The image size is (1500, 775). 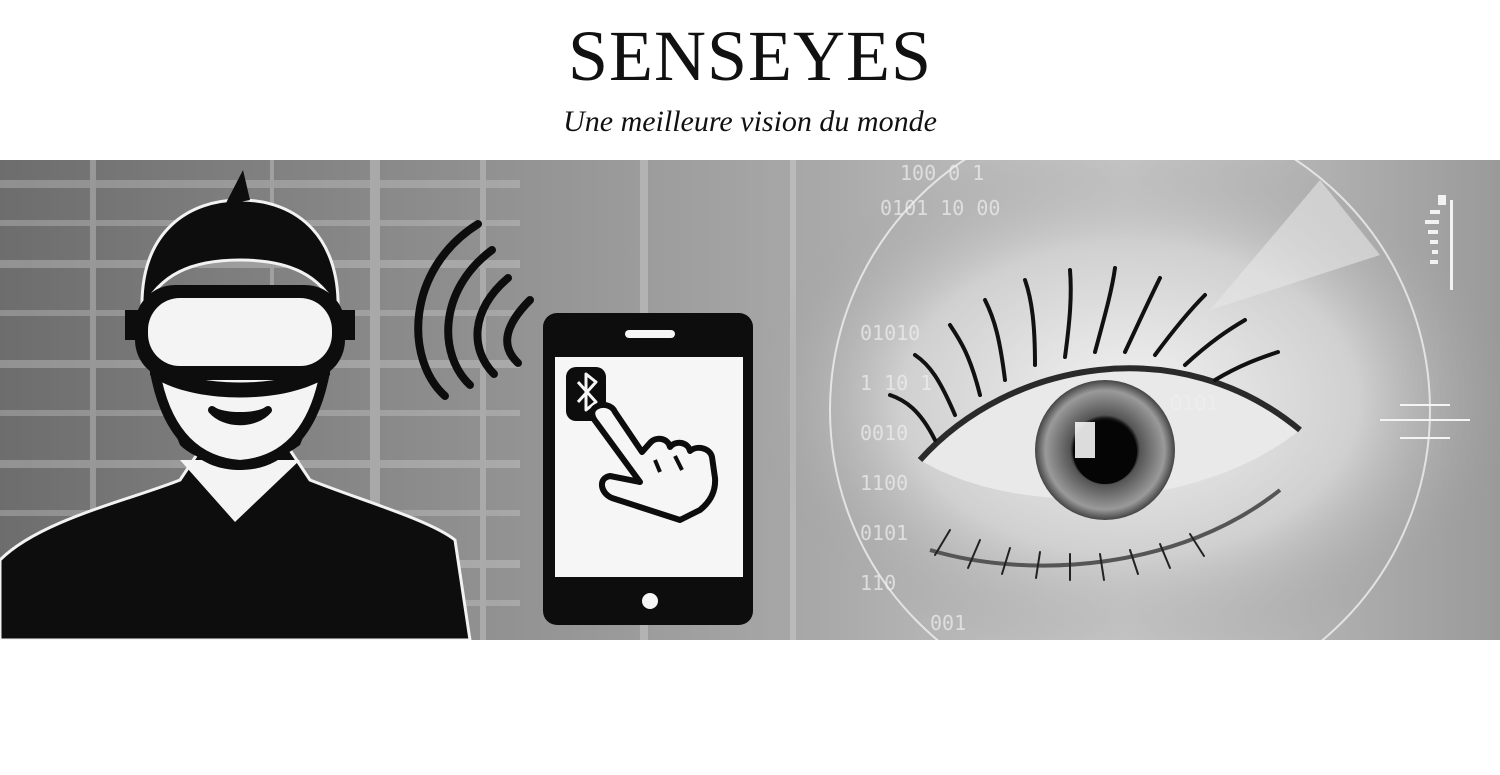 I want to click on binary-digits: 001, so click(x=948, y=623).